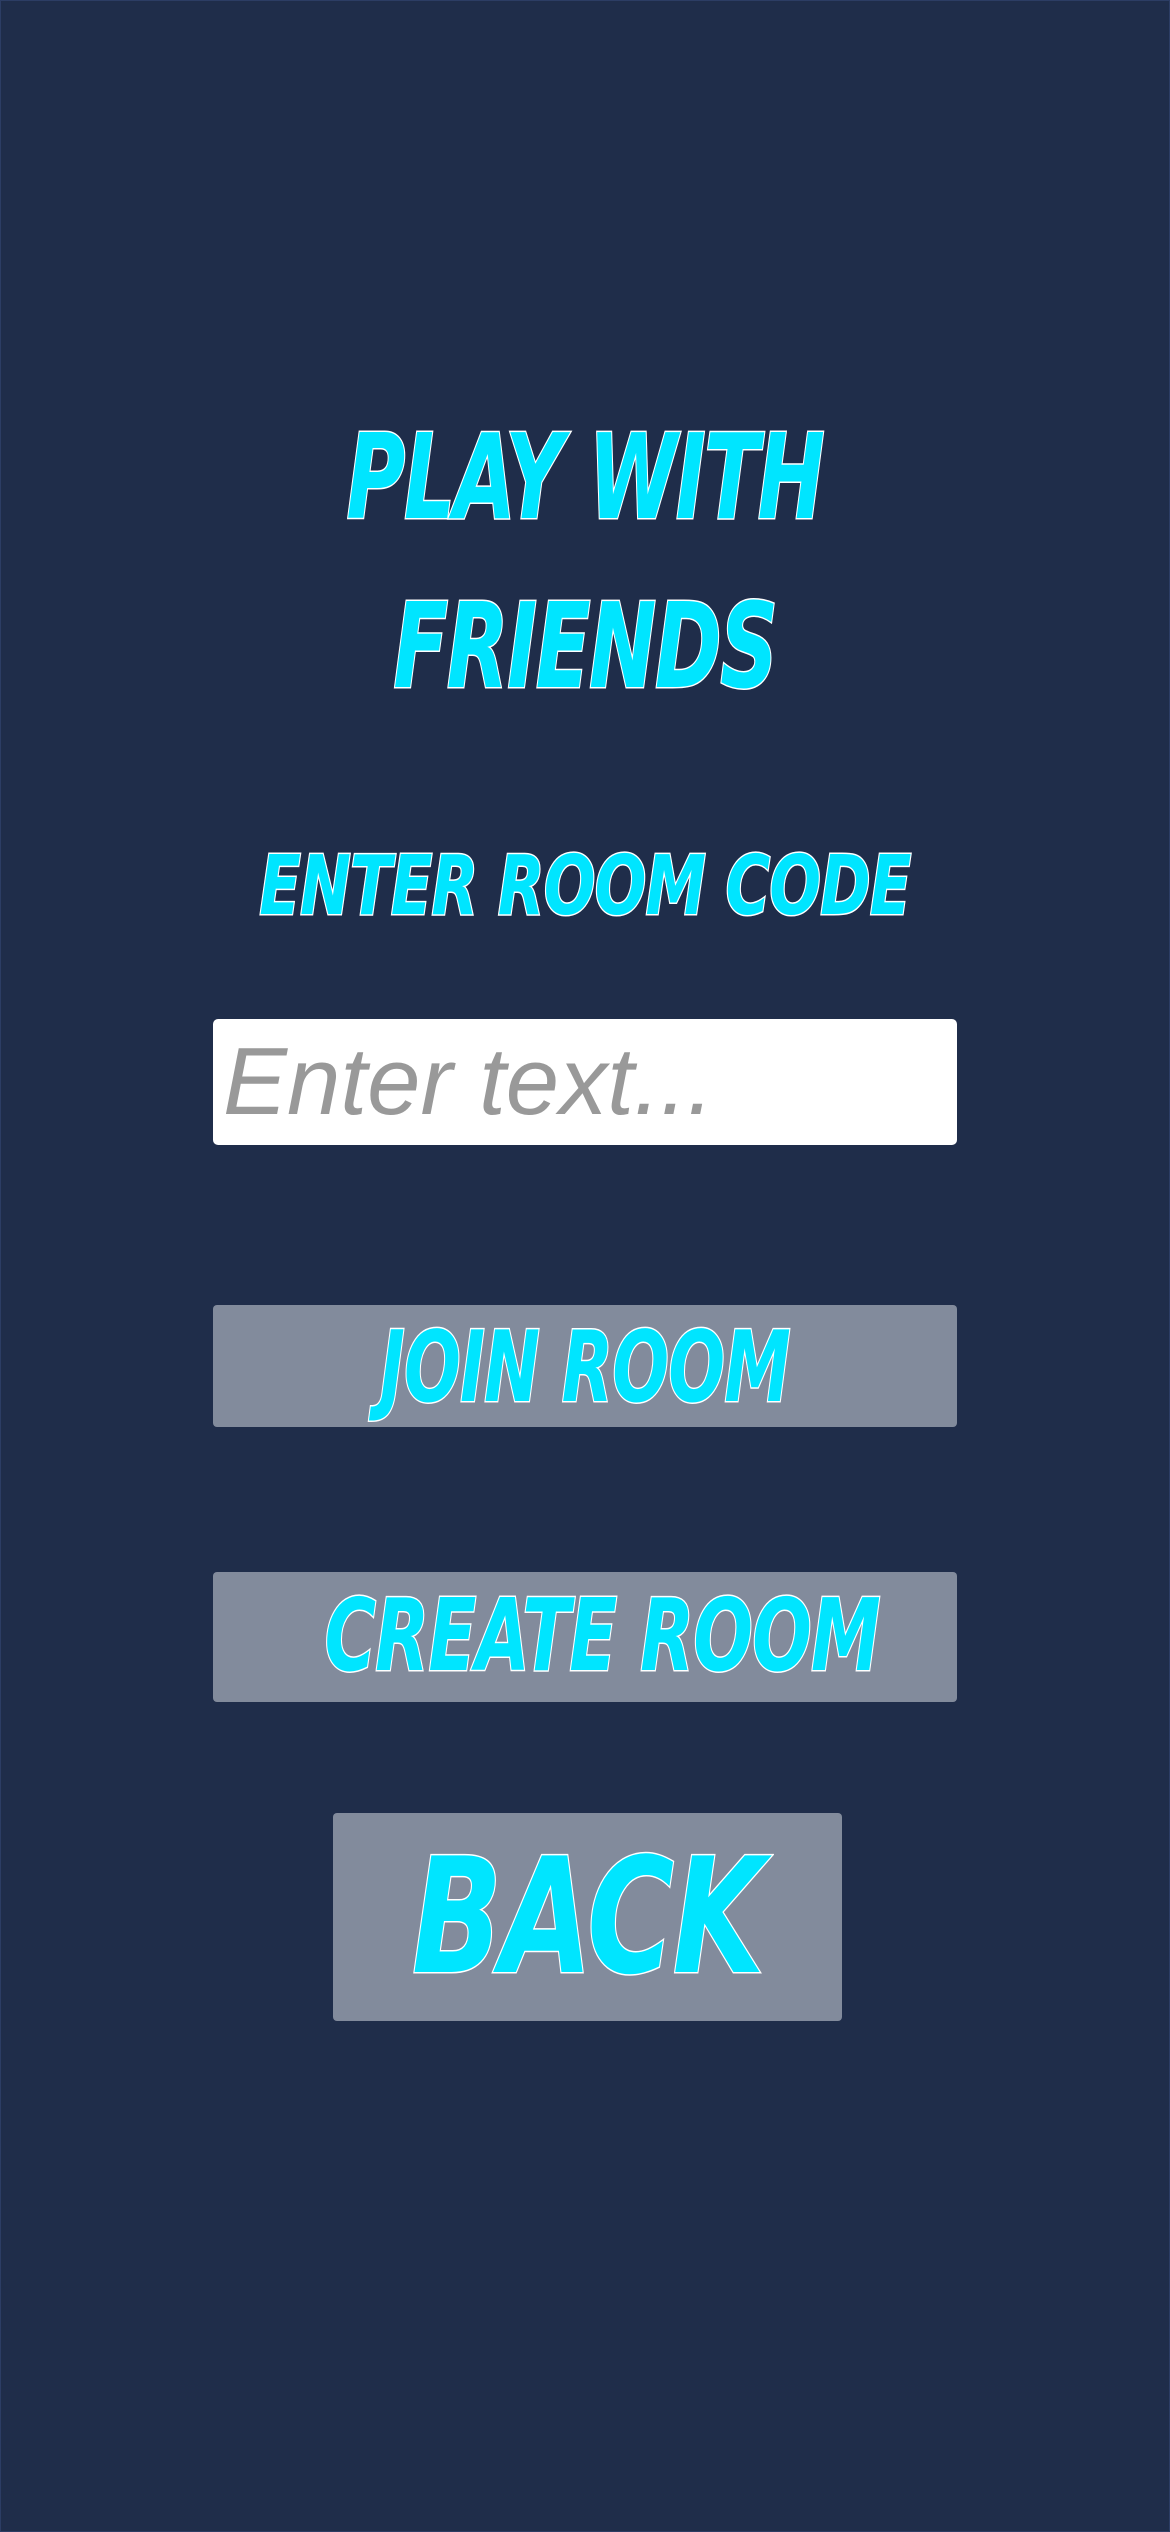  What do you see at coordinates (585, 1082) in the screenshot?
I see `room-code-input` at bounding box center [585, 1082].